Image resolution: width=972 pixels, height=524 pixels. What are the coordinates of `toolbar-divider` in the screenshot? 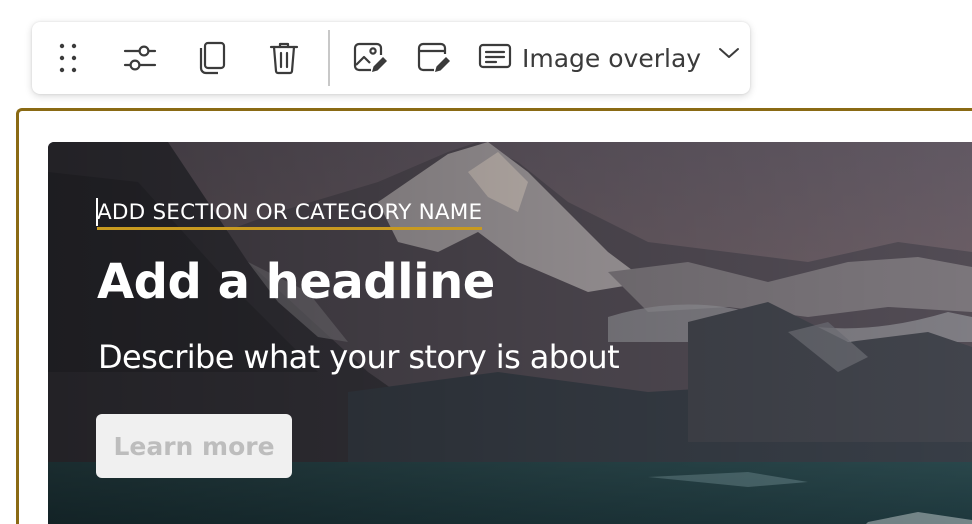 It's located at (329, 58).